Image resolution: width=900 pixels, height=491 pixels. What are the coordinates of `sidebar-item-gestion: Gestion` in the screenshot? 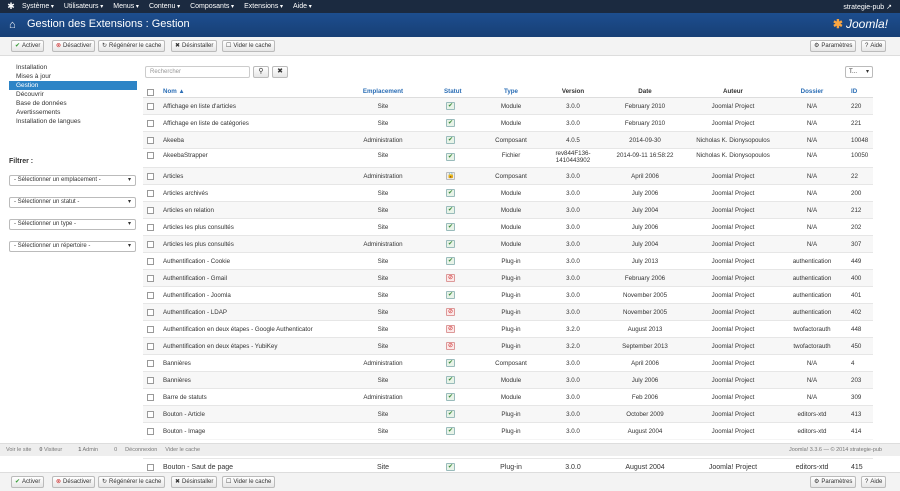 It's located at (73, 85).